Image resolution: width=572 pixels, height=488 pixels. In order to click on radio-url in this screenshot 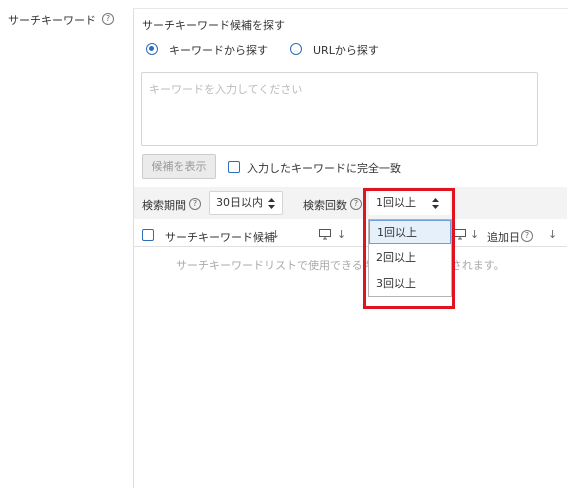, I will do `click(296, 49)`.